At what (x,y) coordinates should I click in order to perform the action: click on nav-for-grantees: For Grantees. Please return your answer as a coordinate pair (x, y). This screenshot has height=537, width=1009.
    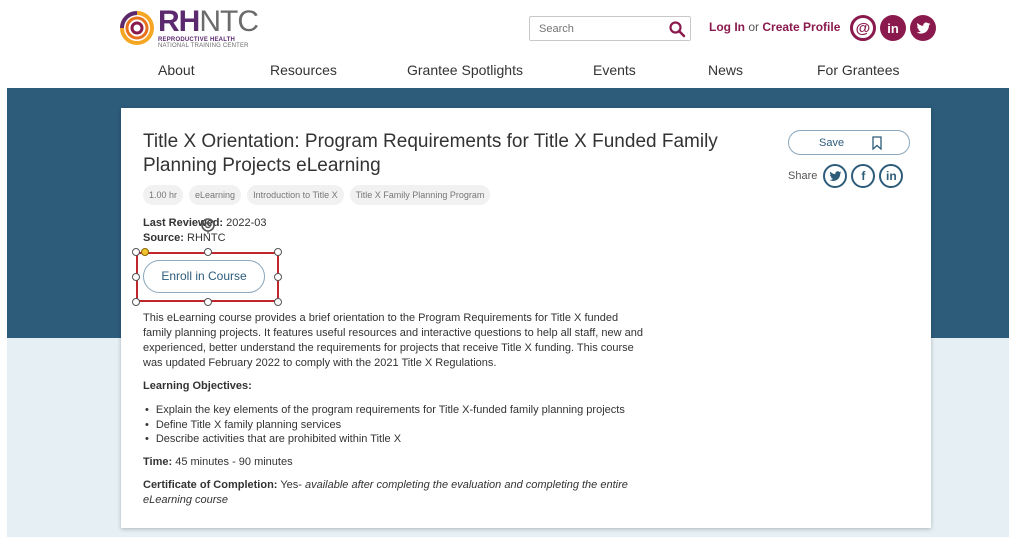
    Looking at the image, I should click on (858, 70).